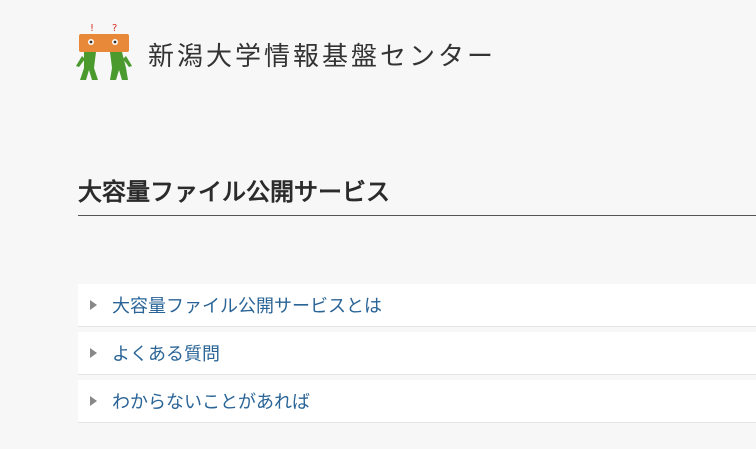  What do you see at coordinates (234, 192) in the screenshot?
I see `page-title: 大容量ファイル公開サービス` at bounding box center [234, 192].